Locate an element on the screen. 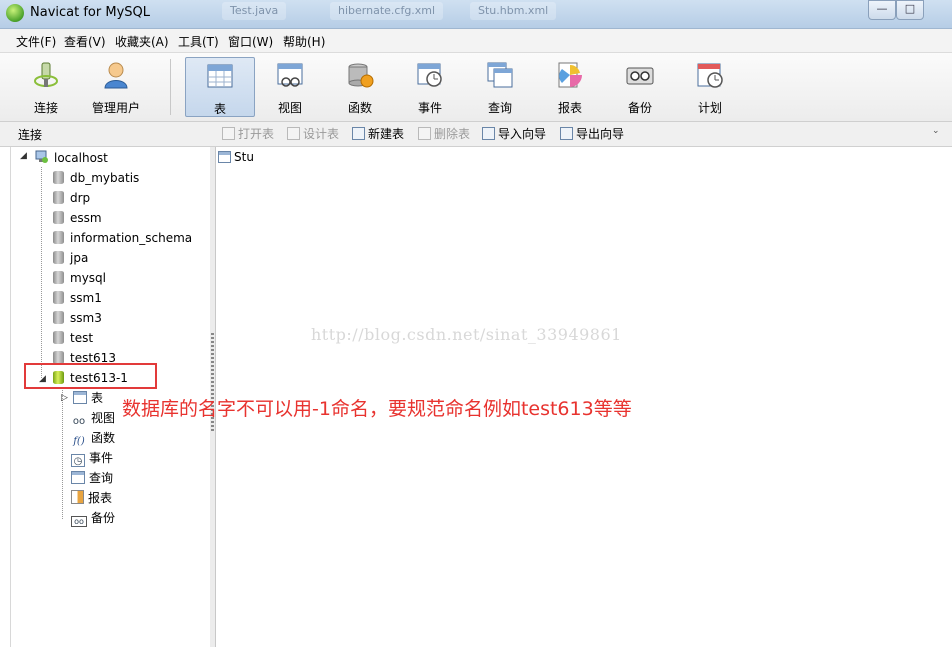  tree-node-views: oo 视图 is located at coordinates (93, 418).